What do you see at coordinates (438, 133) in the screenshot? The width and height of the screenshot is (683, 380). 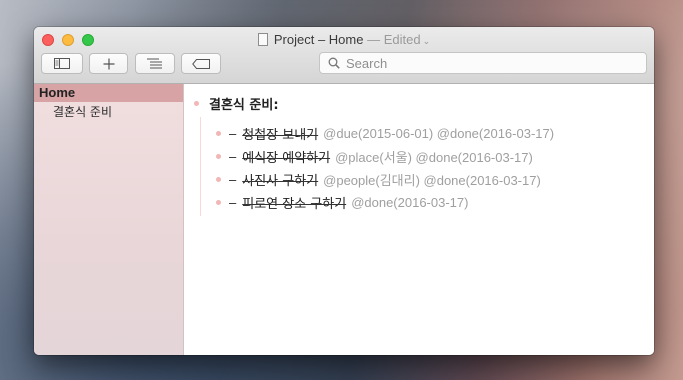 I see `task-tags: @due(2015-06-01) @done(2016-03-17)` at bounding box center [438, 133].